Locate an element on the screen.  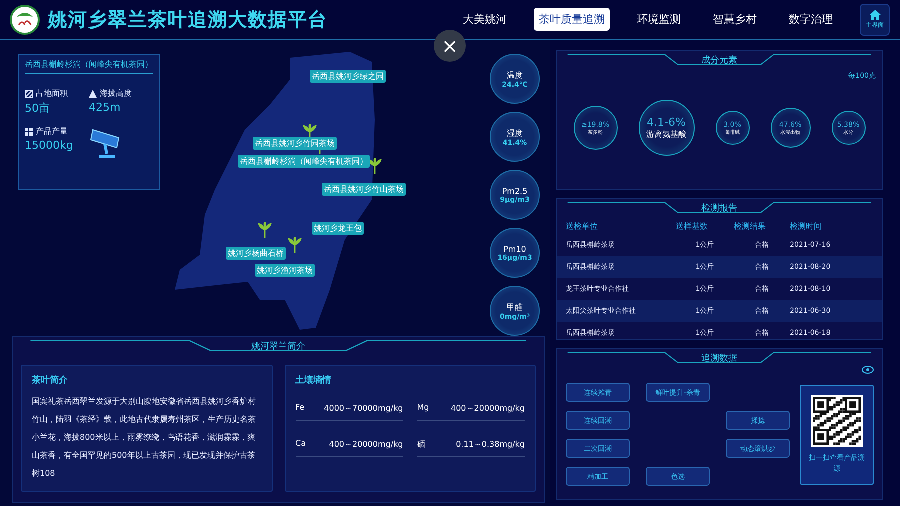
element-label: Fe is located at coordinates (300, 408).